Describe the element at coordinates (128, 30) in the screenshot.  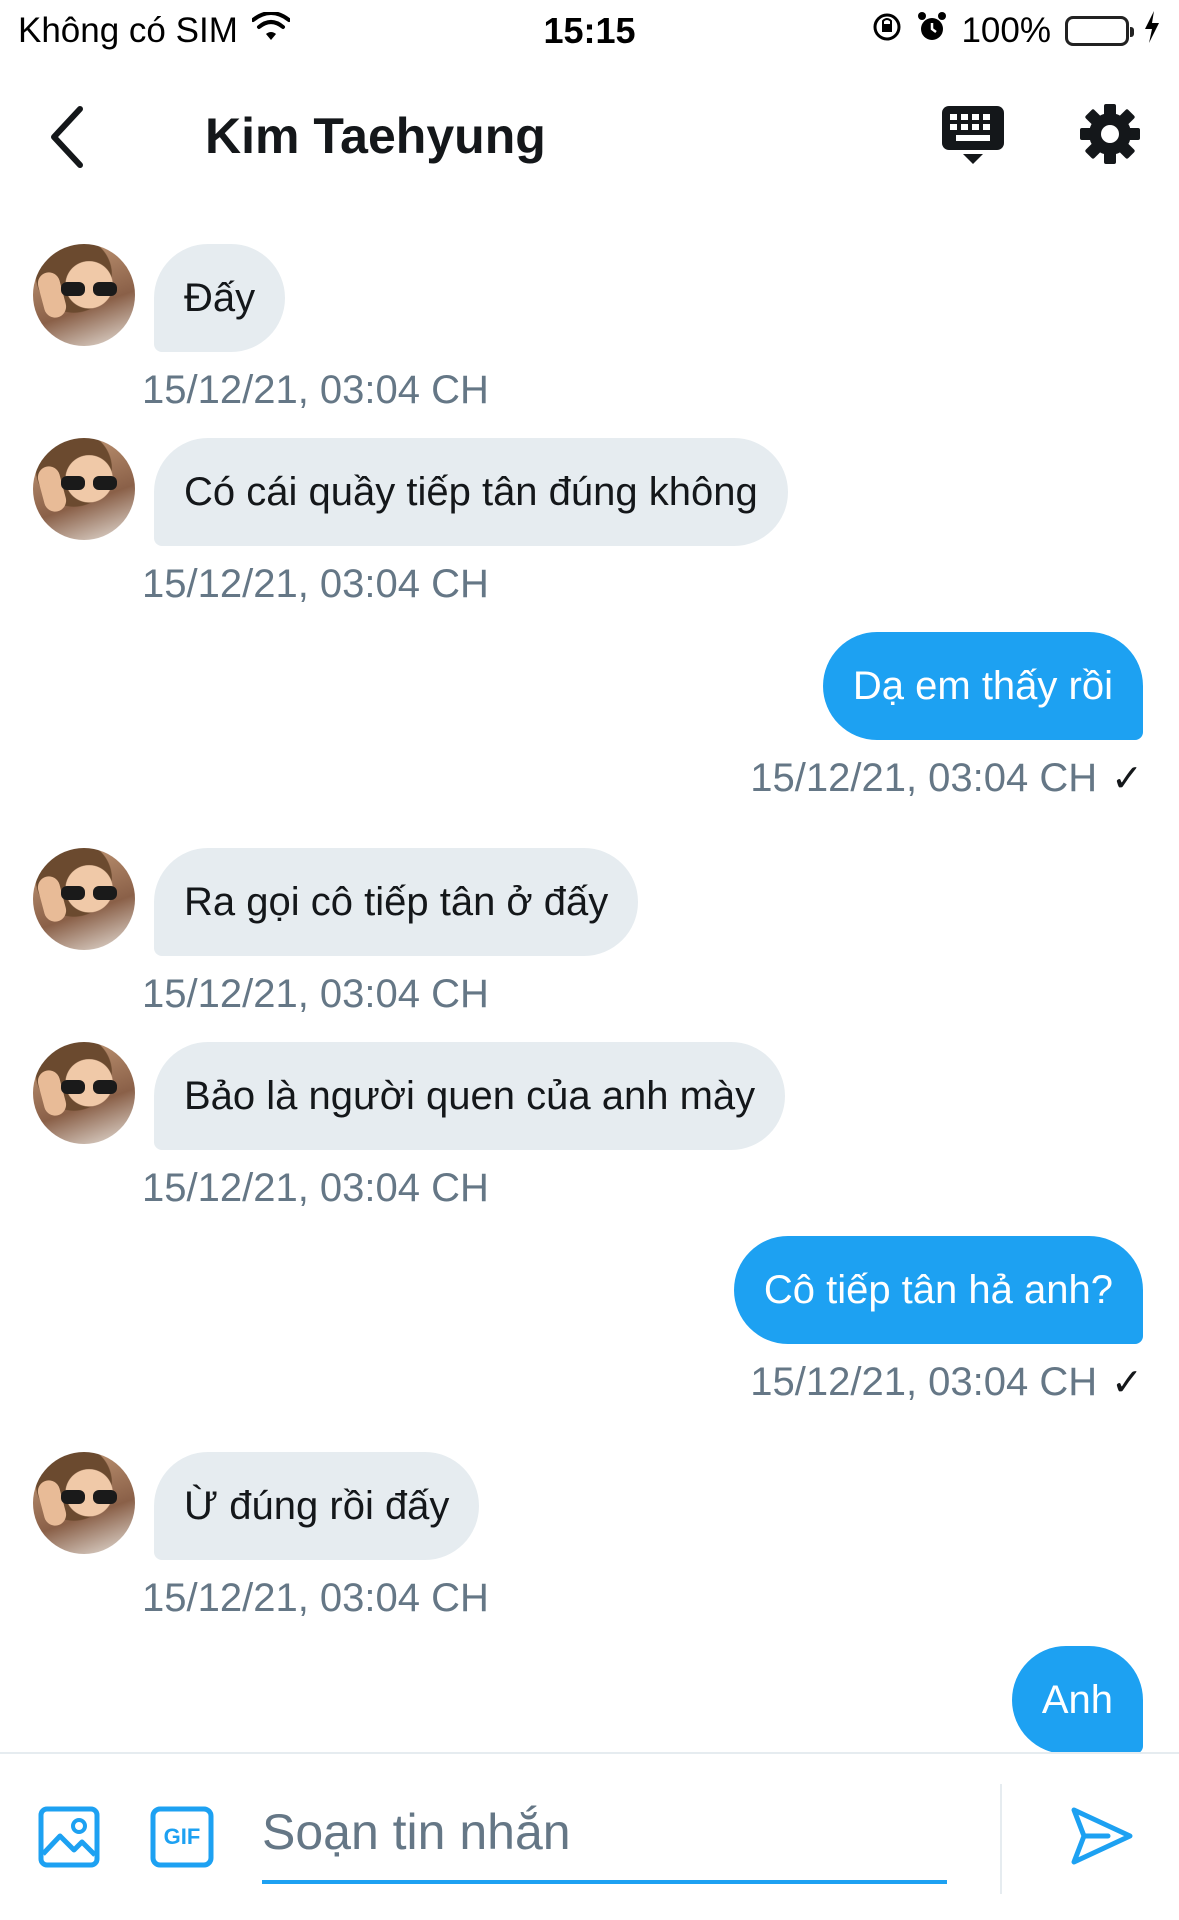
I see `carrier-label: Không có SIM` at that location.